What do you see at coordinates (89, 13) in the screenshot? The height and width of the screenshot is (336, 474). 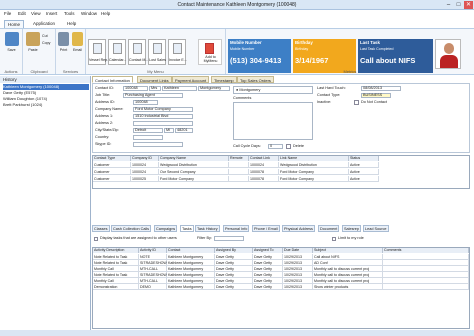 I see `menu-window: Window` at bounding box center [89, 13].